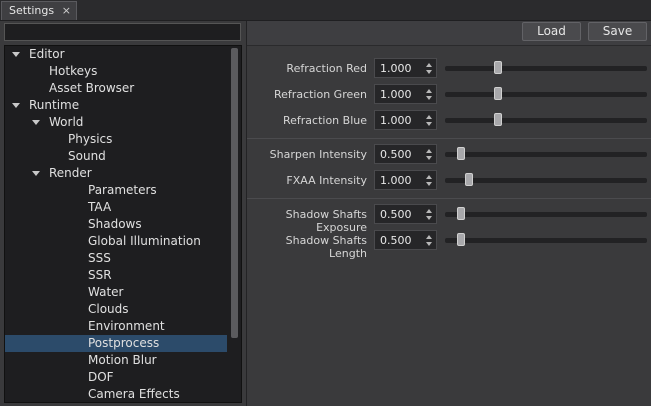 The height and width of the screenshot is (406, 651). What do you see at coordinates (106, 292) in the screenshot?
I see `tree-item-label: Water` at bounding box center [106, 292].